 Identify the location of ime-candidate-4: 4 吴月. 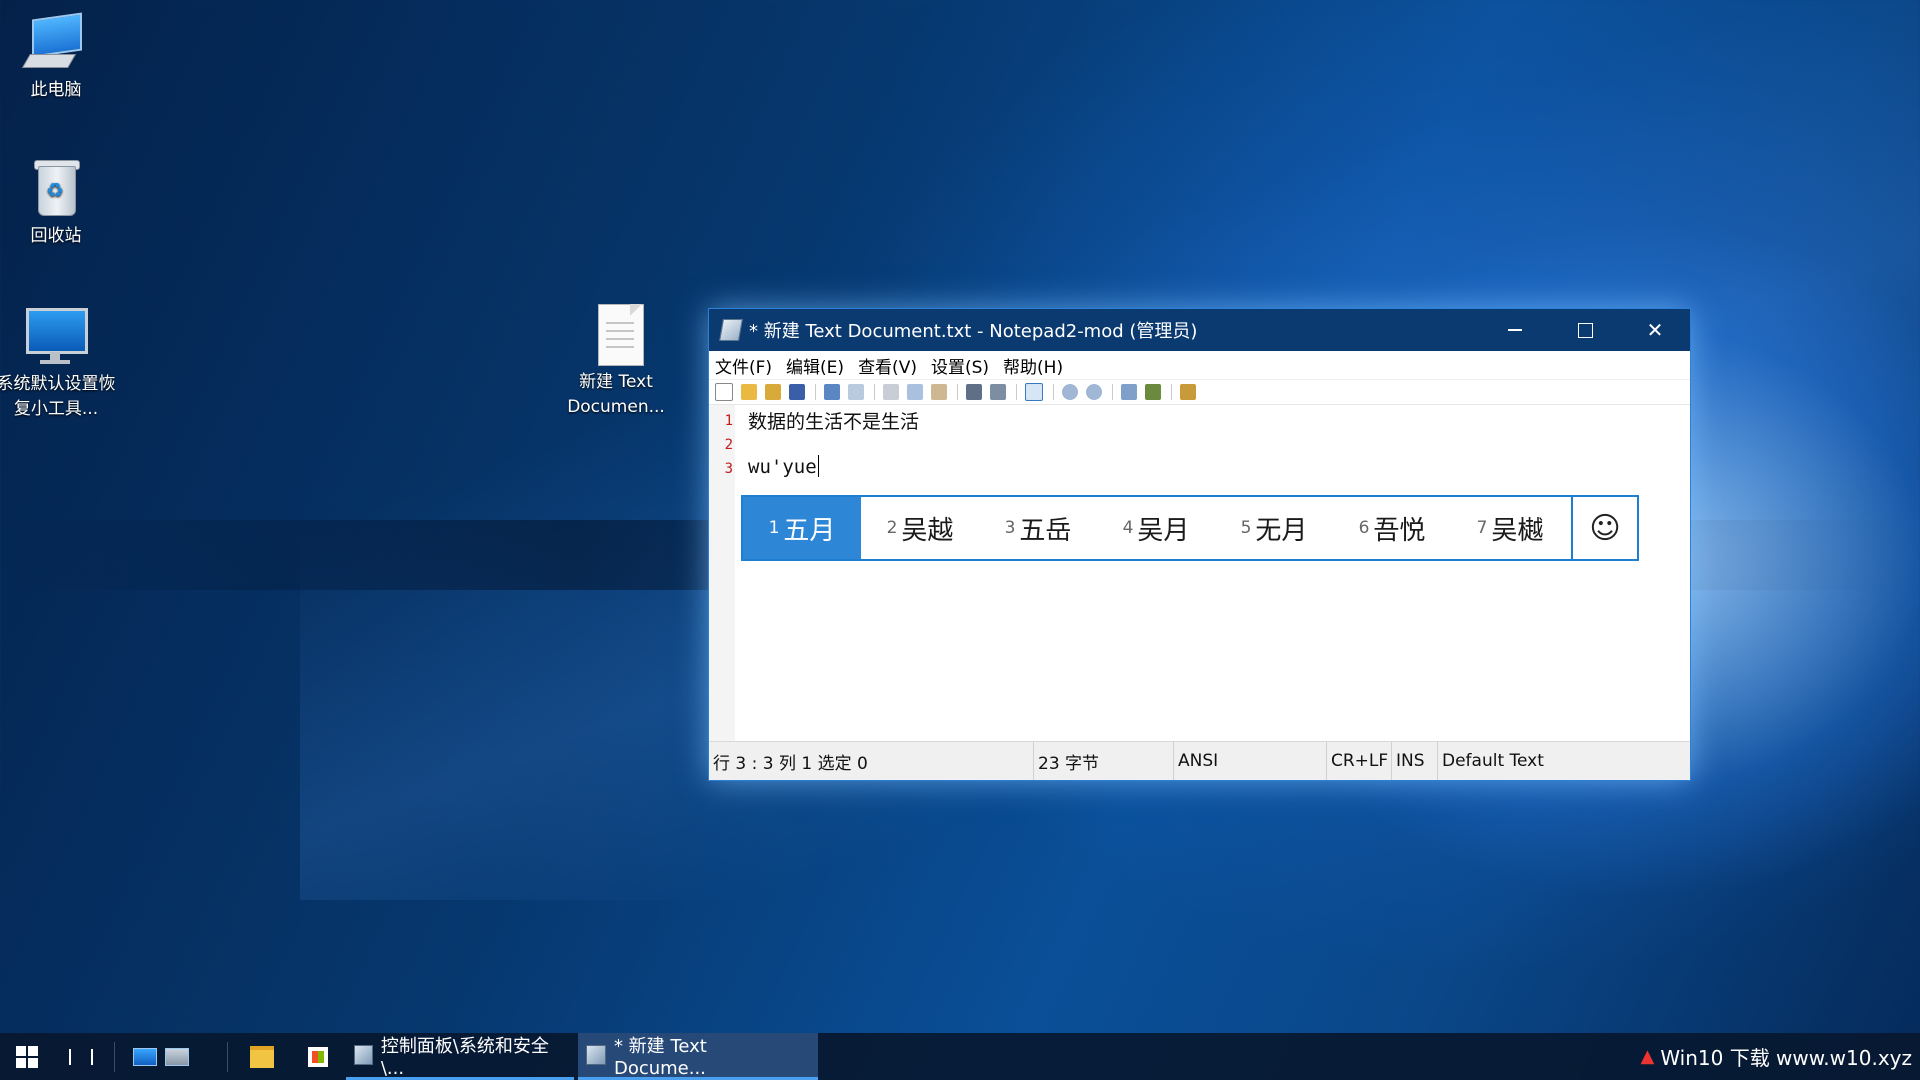
(1156, 528).